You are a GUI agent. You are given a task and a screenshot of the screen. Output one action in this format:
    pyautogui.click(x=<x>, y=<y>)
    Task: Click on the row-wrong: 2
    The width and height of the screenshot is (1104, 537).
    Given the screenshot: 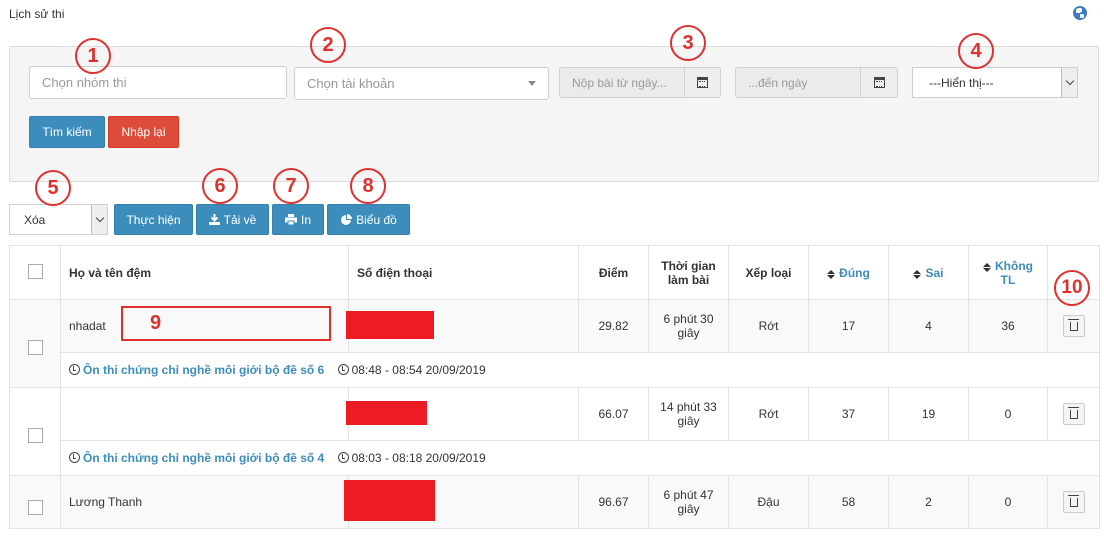 What is the action you would take?
    pyautogui.click(x=928, y=502)
    